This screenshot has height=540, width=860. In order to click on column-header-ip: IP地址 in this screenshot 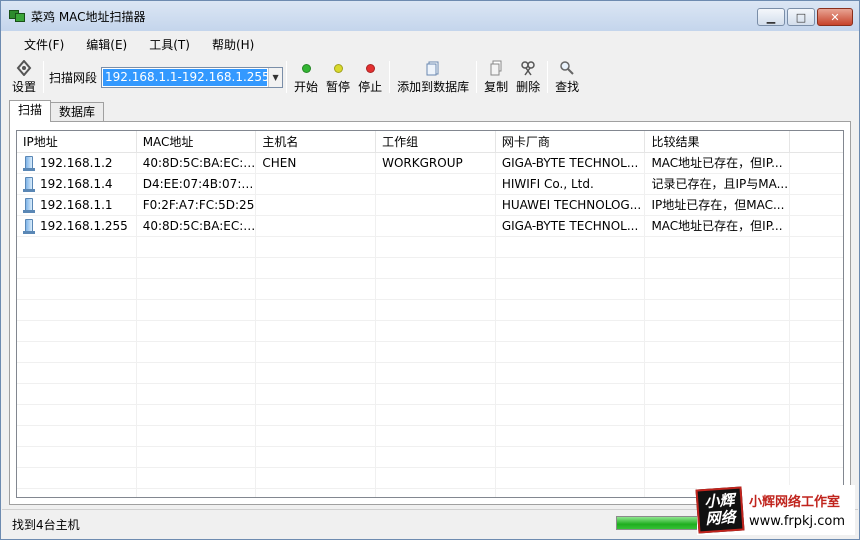, I will do `click(77, 142)`.